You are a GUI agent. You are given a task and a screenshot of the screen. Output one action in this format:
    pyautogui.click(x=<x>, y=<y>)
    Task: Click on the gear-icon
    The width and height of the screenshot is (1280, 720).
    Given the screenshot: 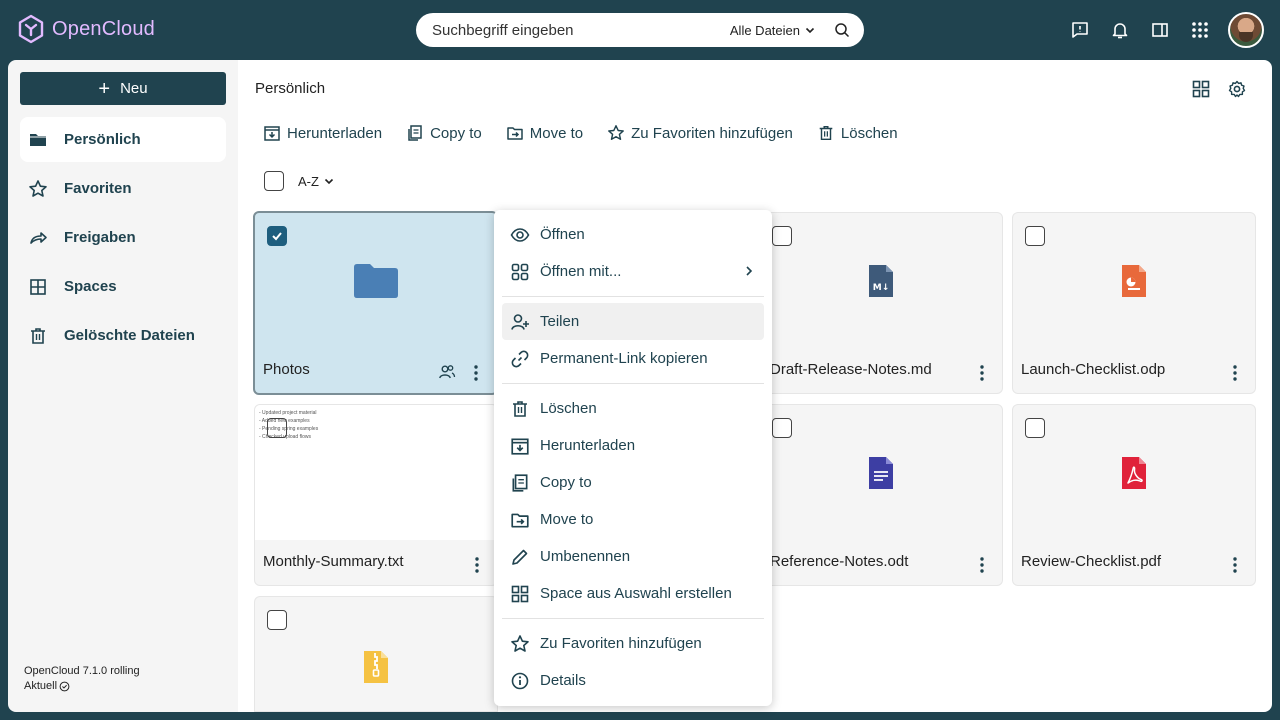 What is the action you would take?
    pyautogui.click(x=1237, y=89)
    